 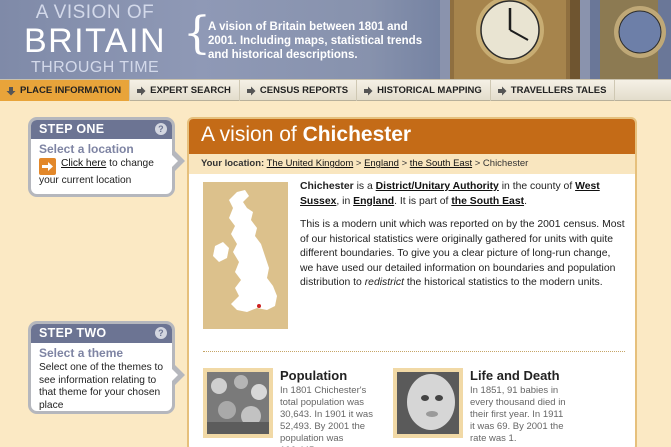 What do you see at coordinates (233, 163) in the screenshot?
I see `breadcrumb-label: Your location:` at bounding box center [233, 163].